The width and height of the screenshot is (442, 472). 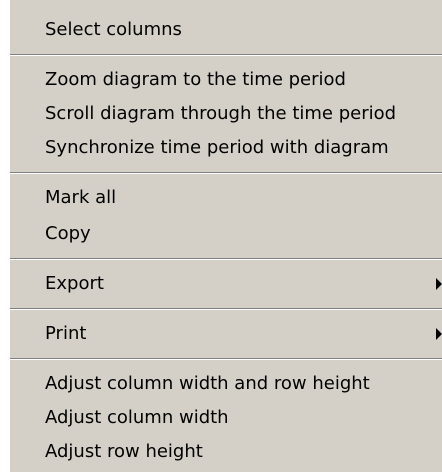 What do you see at coordinates (226, 148) in the screenshot?
I see `menu-item-synchronize-period: Synchronize time period with diagram` at bounding box center [226, 148].